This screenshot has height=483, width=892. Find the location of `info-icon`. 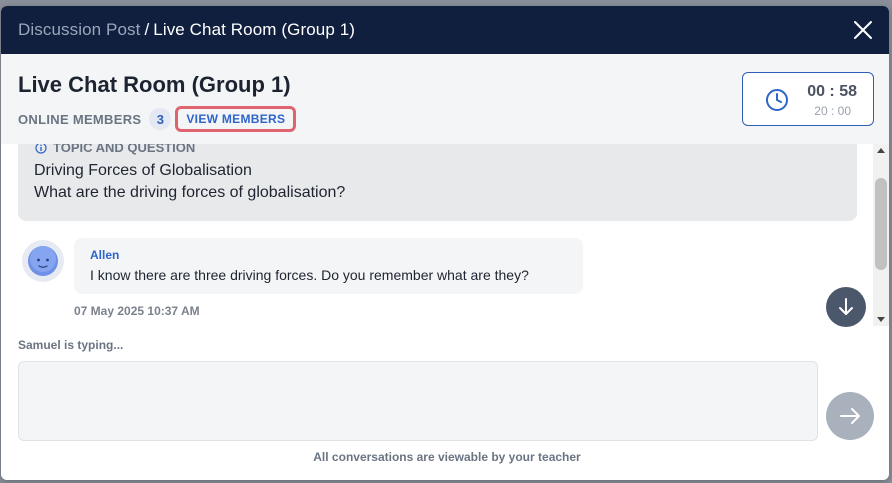

info-icon is located at coordinates (41, 149).